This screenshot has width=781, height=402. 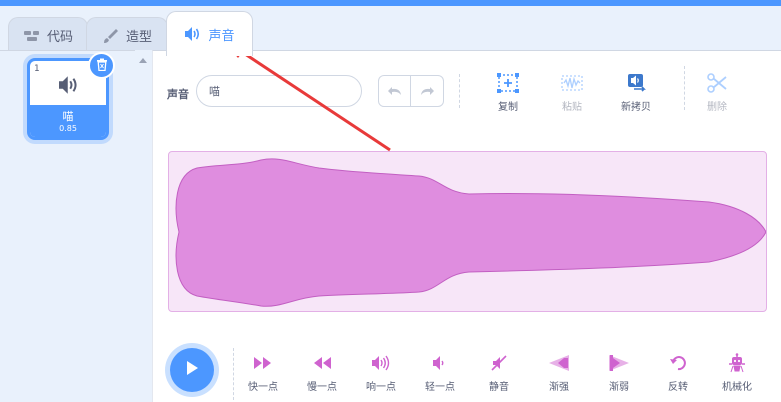 What do you see at coordinates (499, 363) in the screenshot?
I see `mute-icon` at bounding box center [499, 363].